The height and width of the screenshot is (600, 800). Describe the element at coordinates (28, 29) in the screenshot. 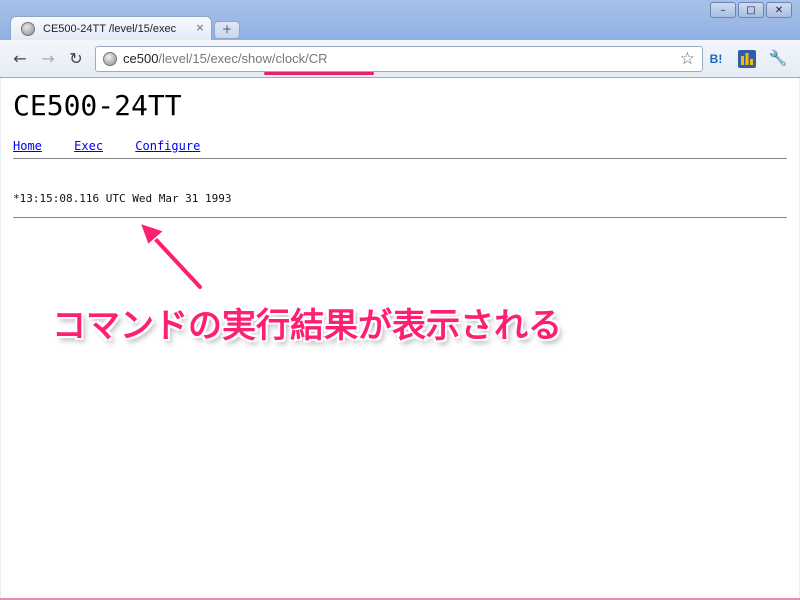

I see `globe-icon` at that location.